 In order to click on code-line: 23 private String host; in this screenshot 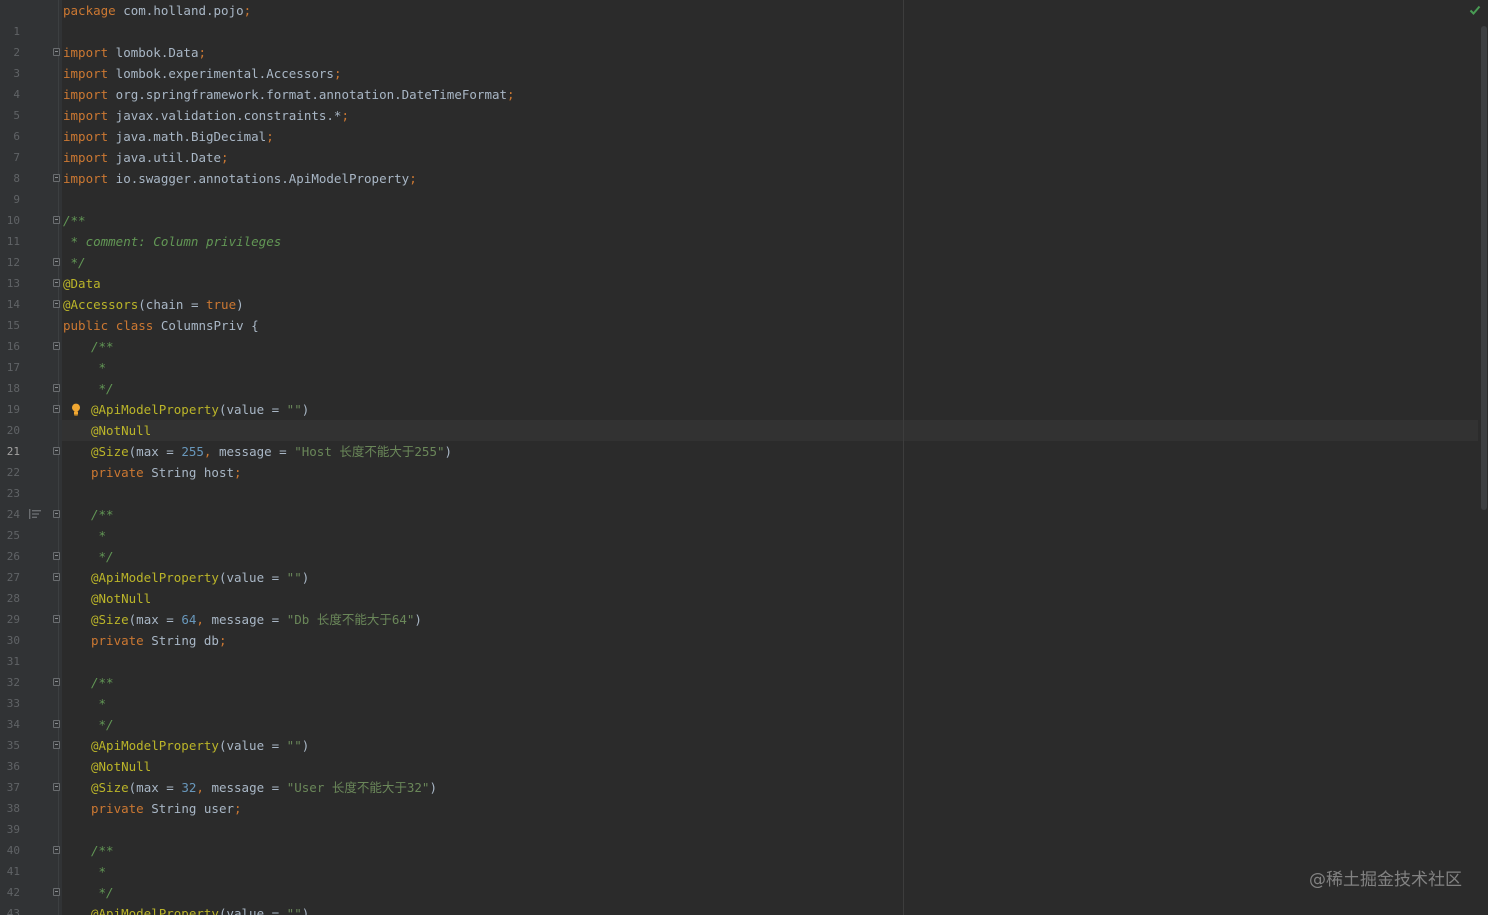, I will do `click(740, 481)`.